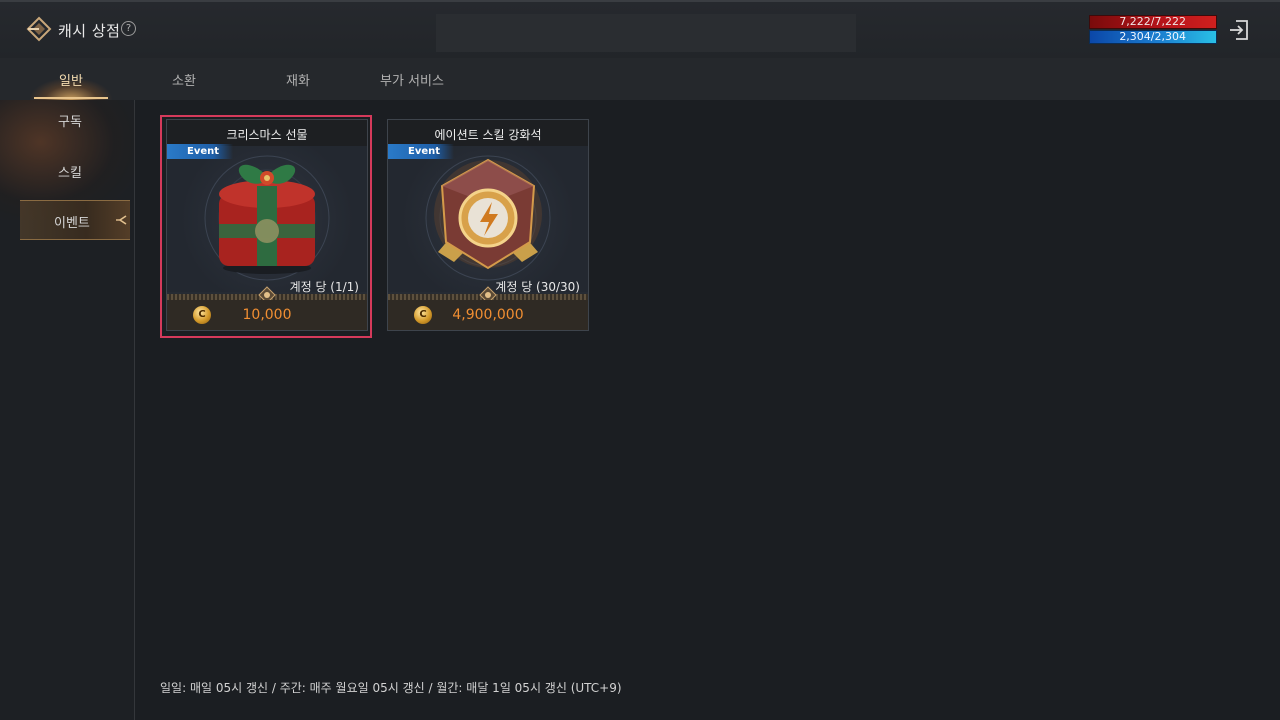 This screenshot has height=720, width=1280. Describe the element at coordinates (71, 79) in the screenshot. I see `tab-general: 일반` at that location.